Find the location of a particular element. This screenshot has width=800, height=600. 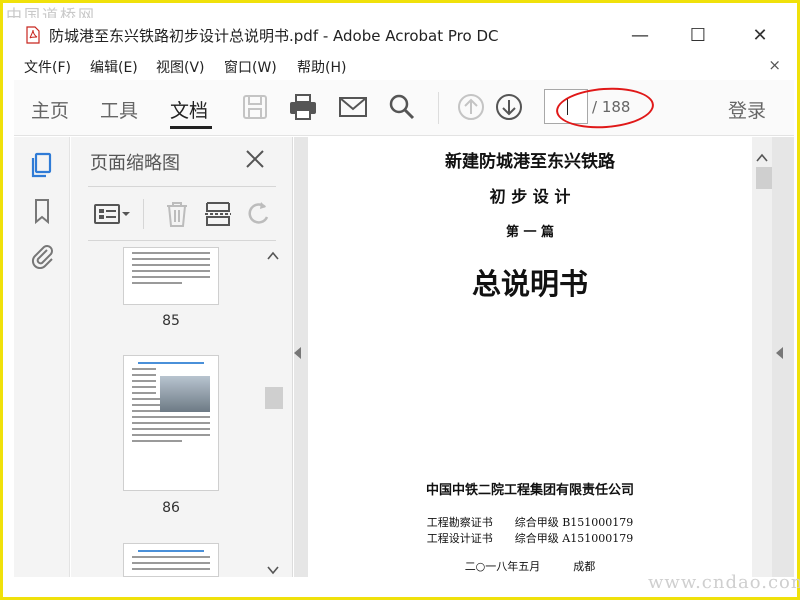

navigation-rail is located at coordinates (42, 357).